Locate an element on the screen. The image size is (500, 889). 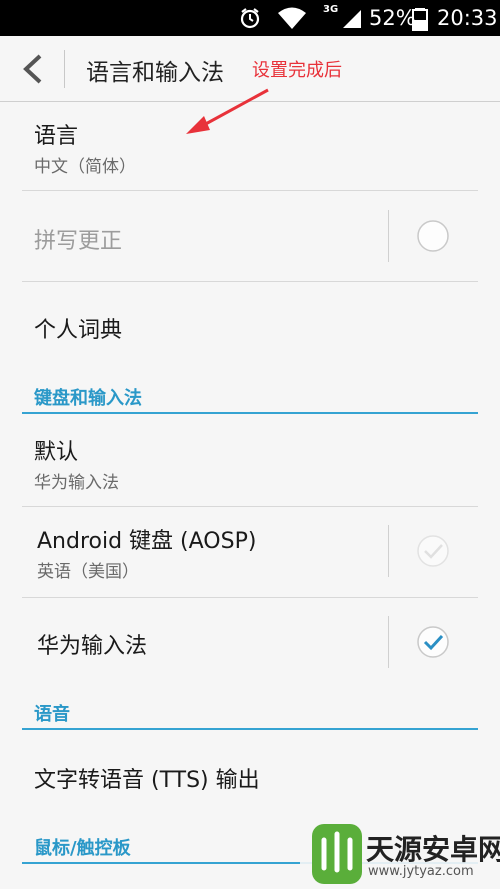
aosp-keyboard-row: Android 键盘 (AOSP) 英语（美国） is located at coordinates (250, 552).